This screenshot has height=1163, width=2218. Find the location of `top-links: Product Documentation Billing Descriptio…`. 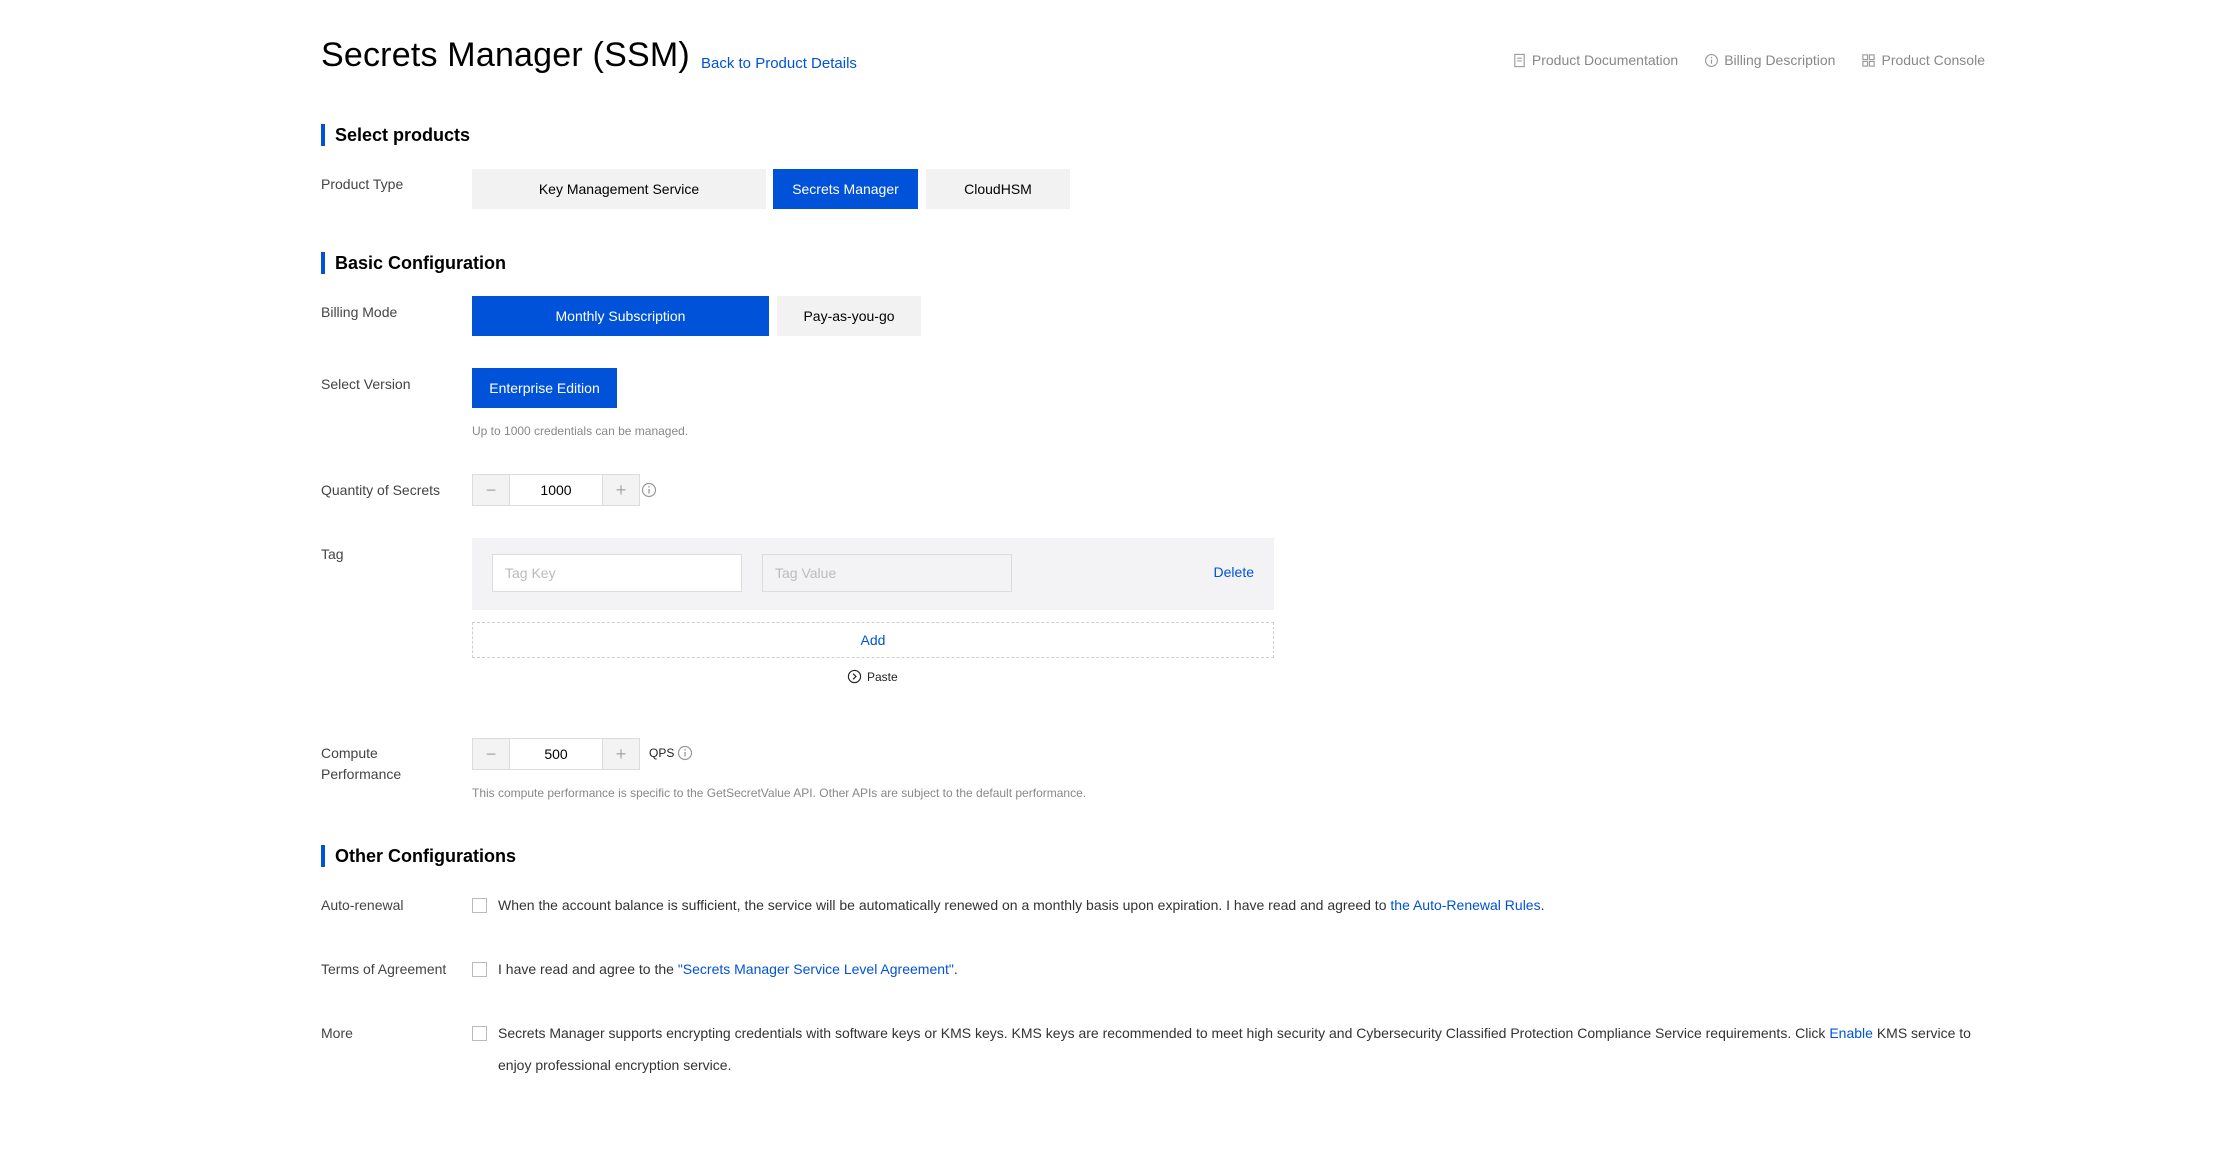

top-links: Product Documentation Billing Descriptio… is located at coordinates (1748, 60).